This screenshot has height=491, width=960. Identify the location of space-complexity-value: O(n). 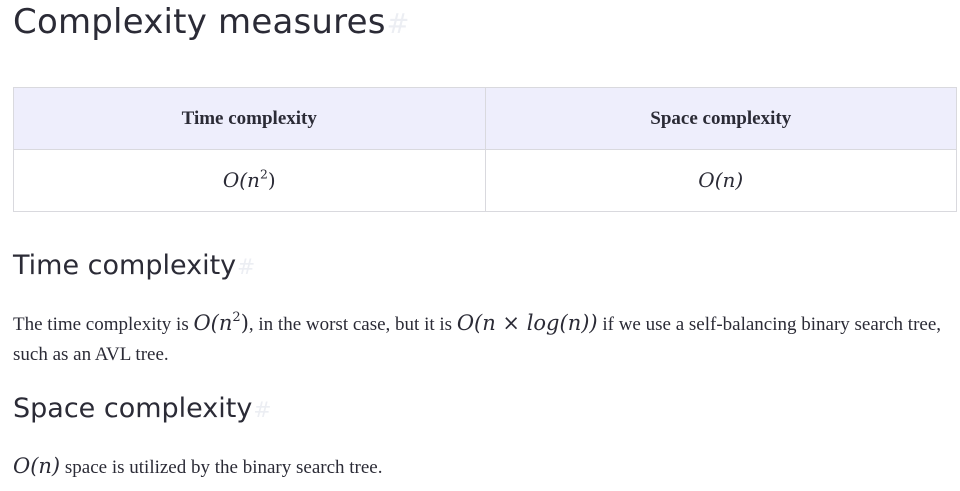
(720, 180).